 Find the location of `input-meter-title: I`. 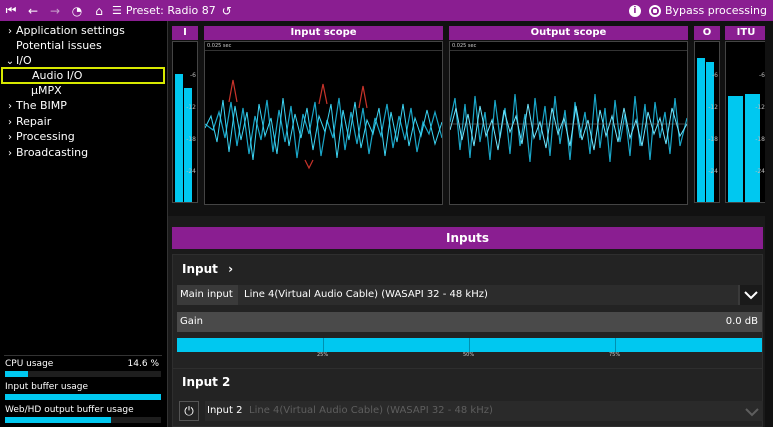

input-meter-title: I is located at coordinates (185, 33).